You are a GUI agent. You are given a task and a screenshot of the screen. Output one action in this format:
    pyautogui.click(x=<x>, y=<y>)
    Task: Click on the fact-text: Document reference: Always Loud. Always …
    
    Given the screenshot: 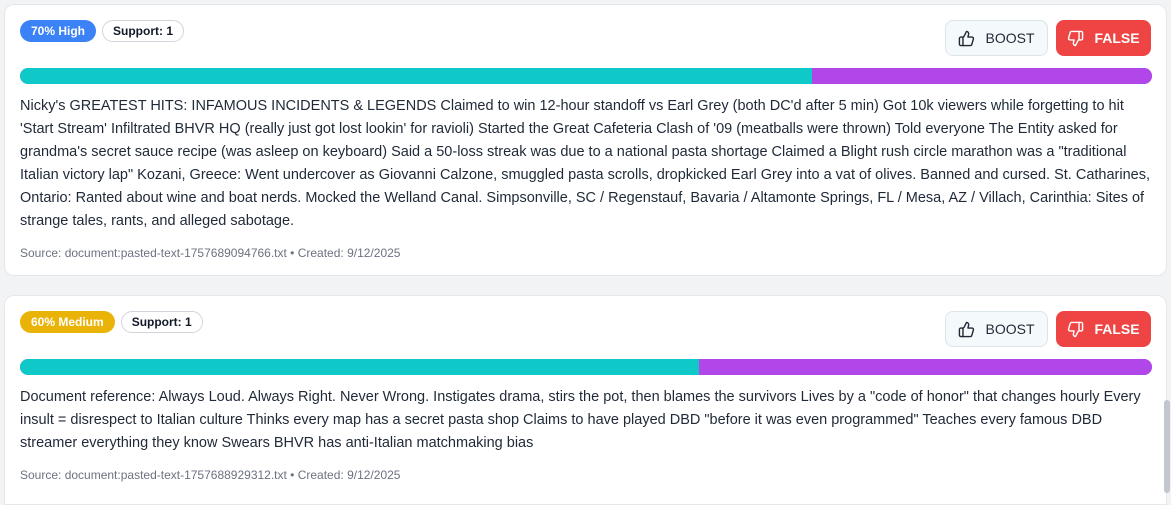 What is the action you would take?
    pyautogui.click(x=580, y=420)
    